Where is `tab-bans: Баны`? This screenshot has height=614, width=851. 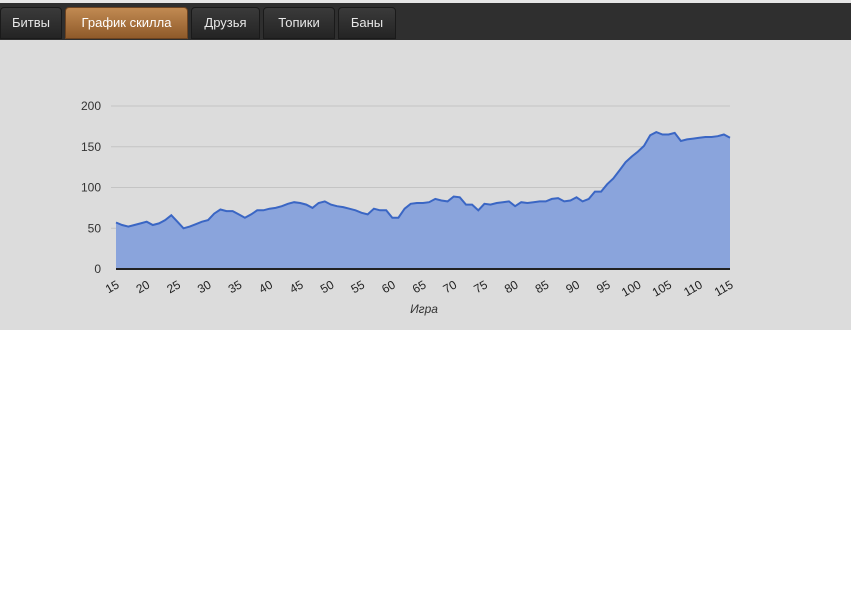 tab-bans: Баны is located at coordinates (367, 23).